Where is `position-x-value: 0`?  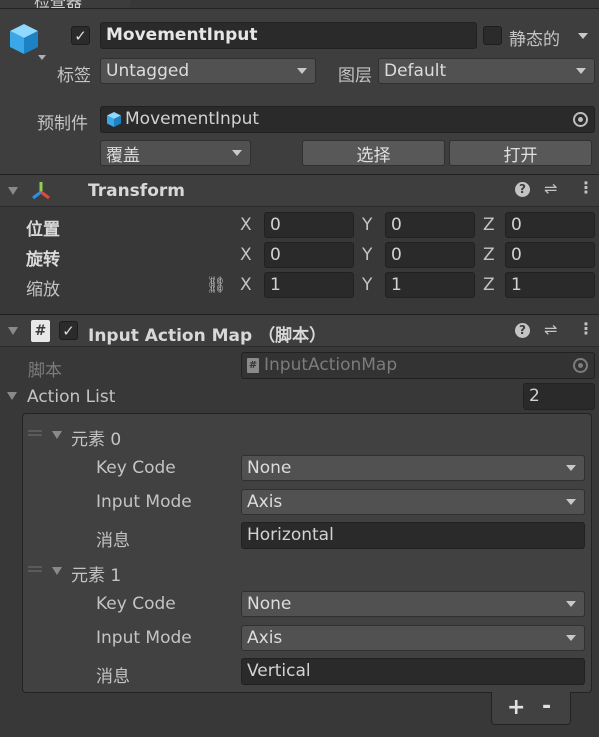 position-x-value: 0 is located at coordinates (275, 224).